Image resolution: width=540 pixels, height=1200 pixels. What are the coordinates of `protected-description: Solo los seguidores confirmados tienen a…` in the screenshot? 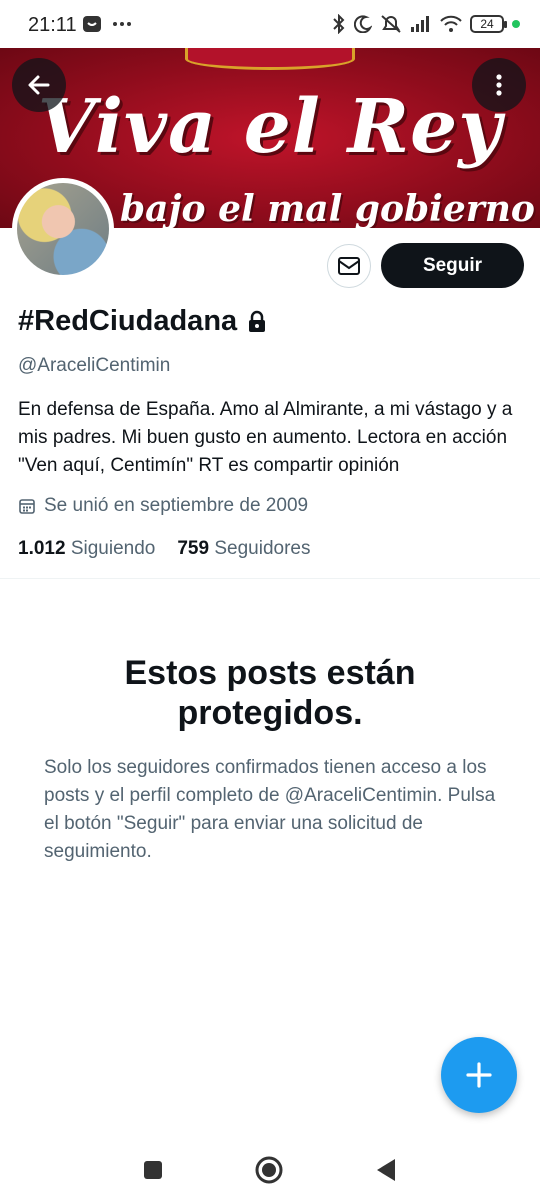 It's located at (270, 809).